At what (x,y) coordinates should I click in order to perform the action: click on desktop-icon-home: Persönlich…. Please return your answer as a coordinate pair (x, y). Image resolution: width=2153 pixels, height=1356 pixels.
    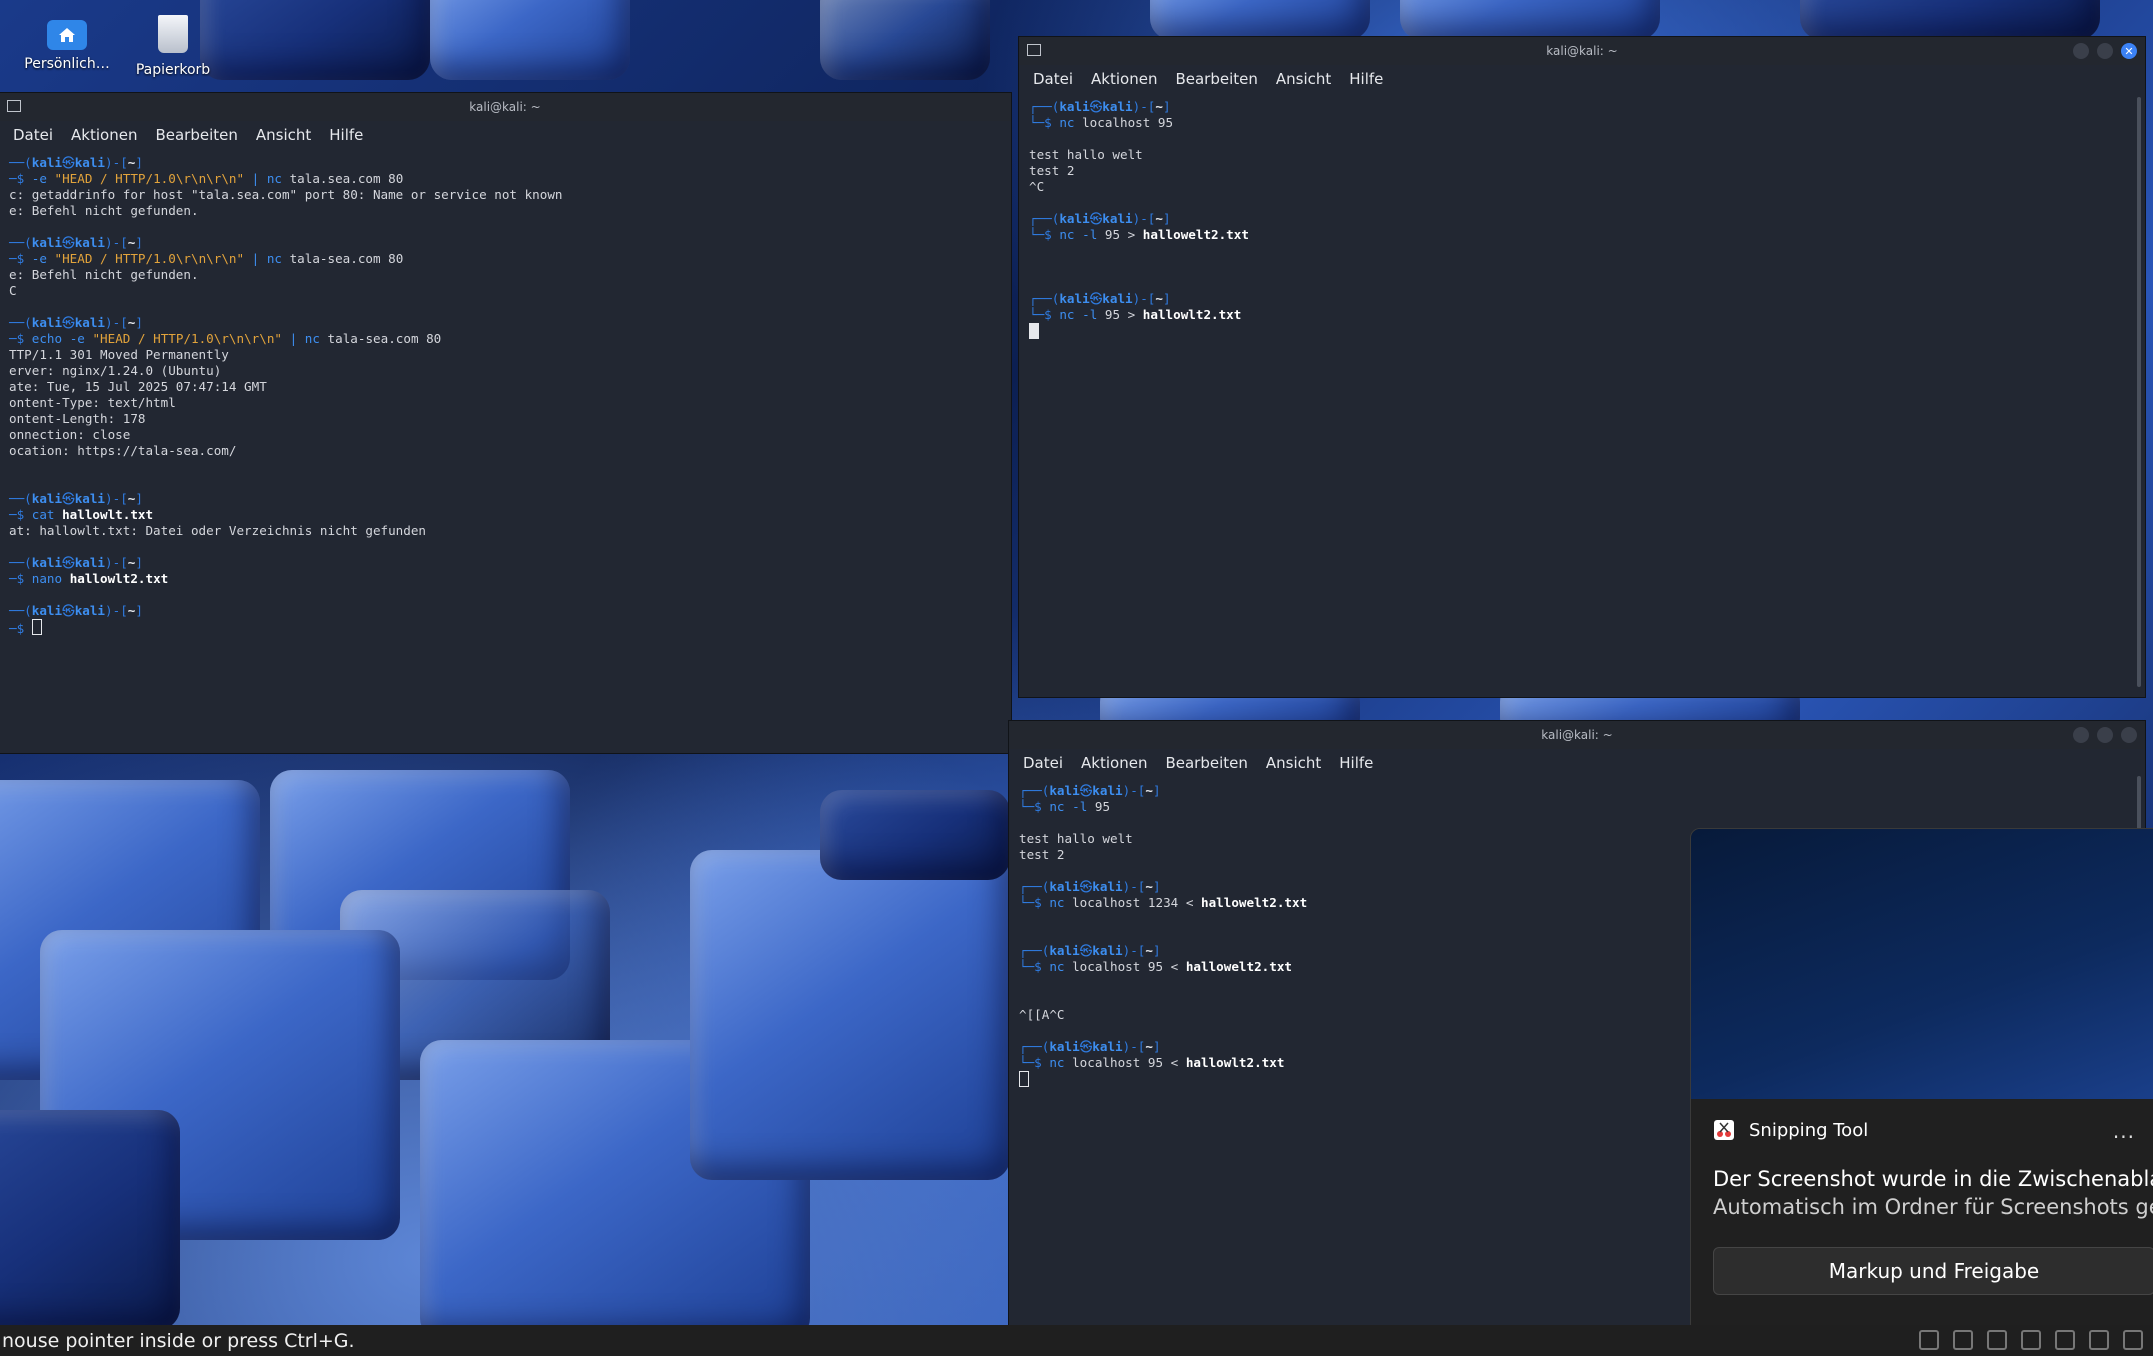
    Looking at the image, I should click on (67, 42).